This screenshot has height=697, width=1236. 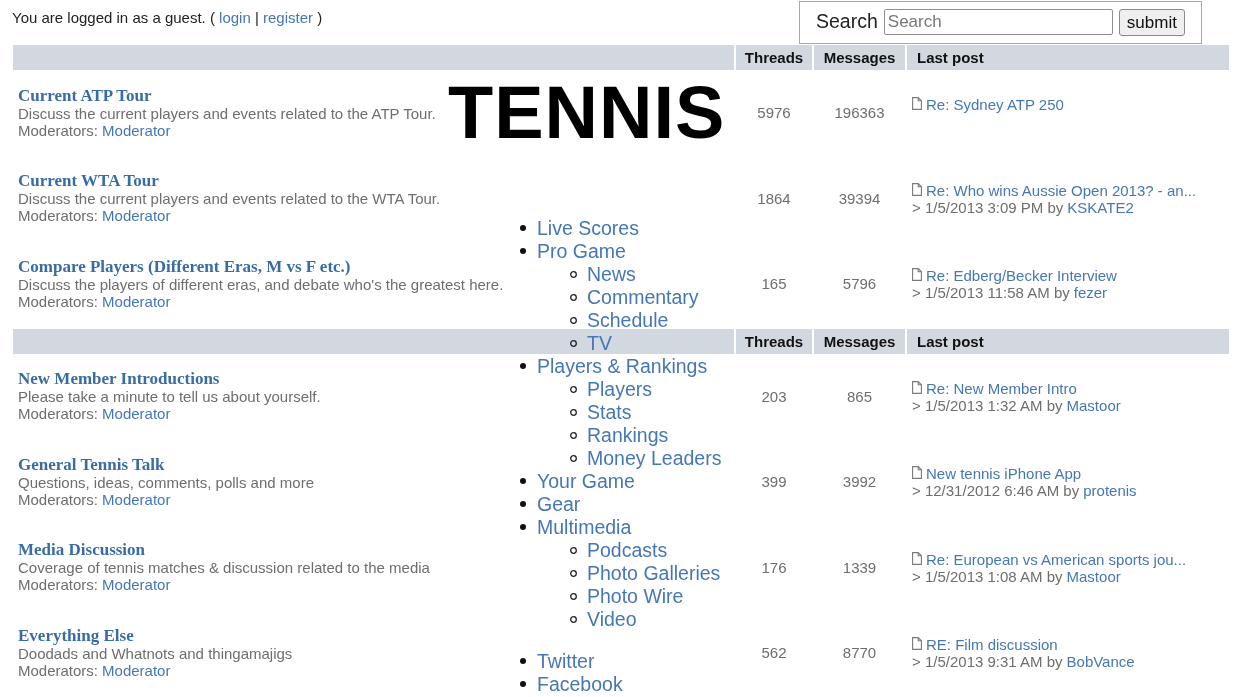 I want to click on forum-description: Coverage of tennis matches & discussion related to the media, so click(x=224, y=568).